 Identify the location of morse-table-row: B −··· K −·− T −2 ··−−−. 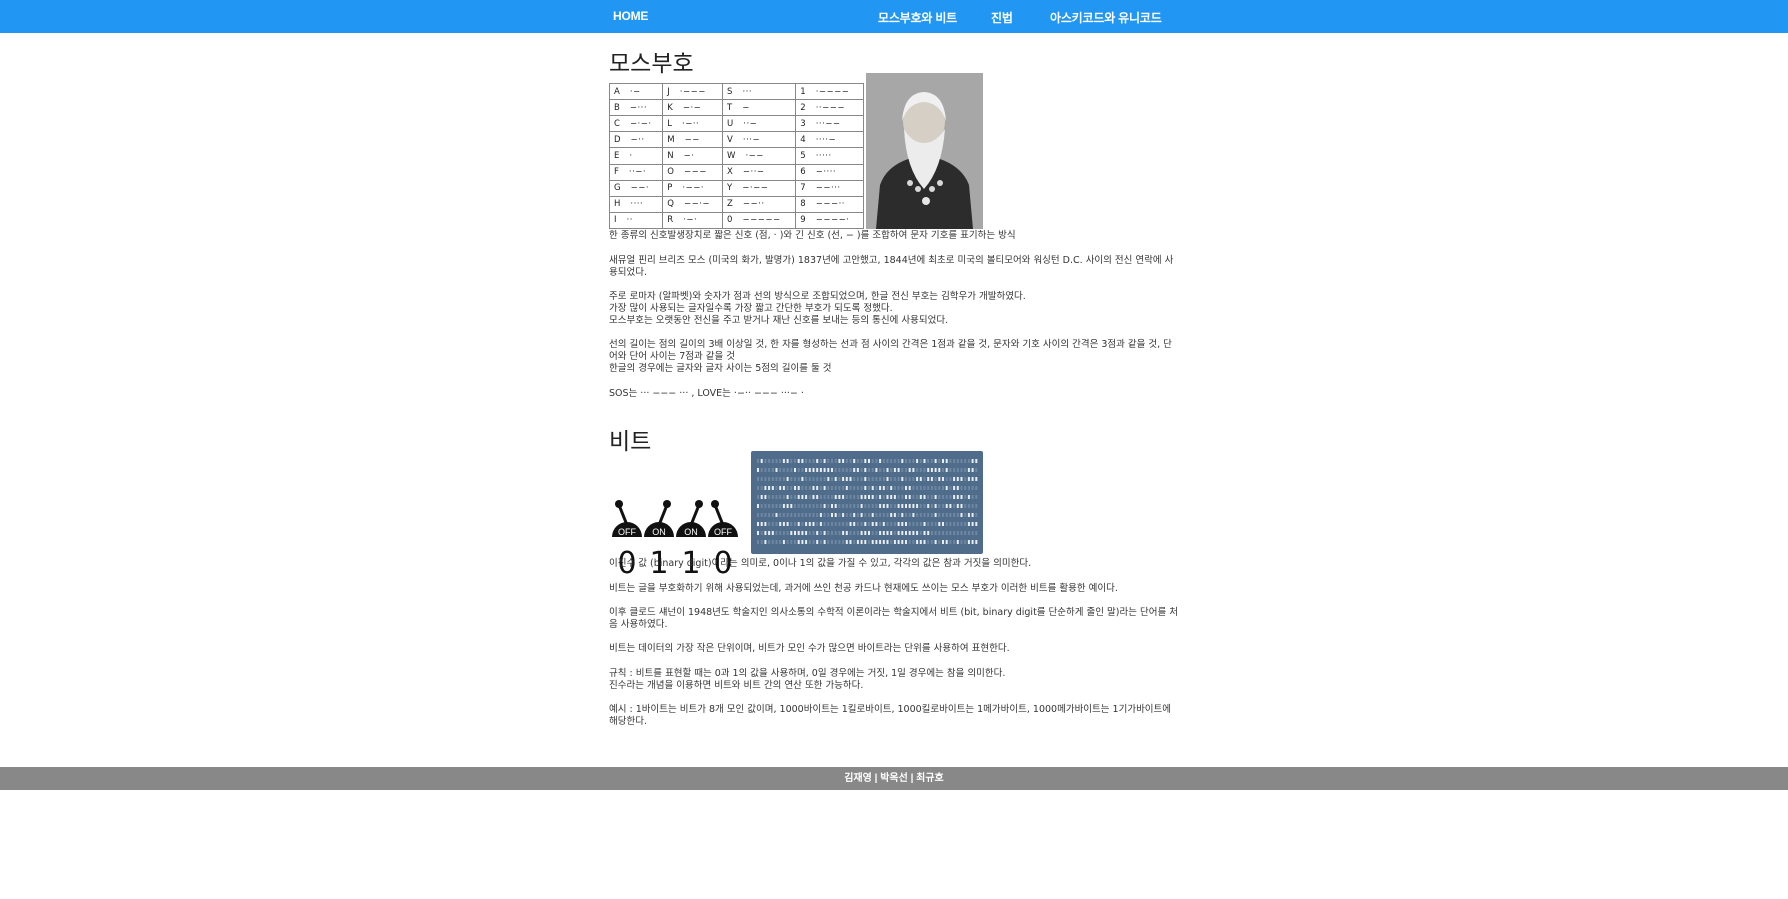
(736, 108).